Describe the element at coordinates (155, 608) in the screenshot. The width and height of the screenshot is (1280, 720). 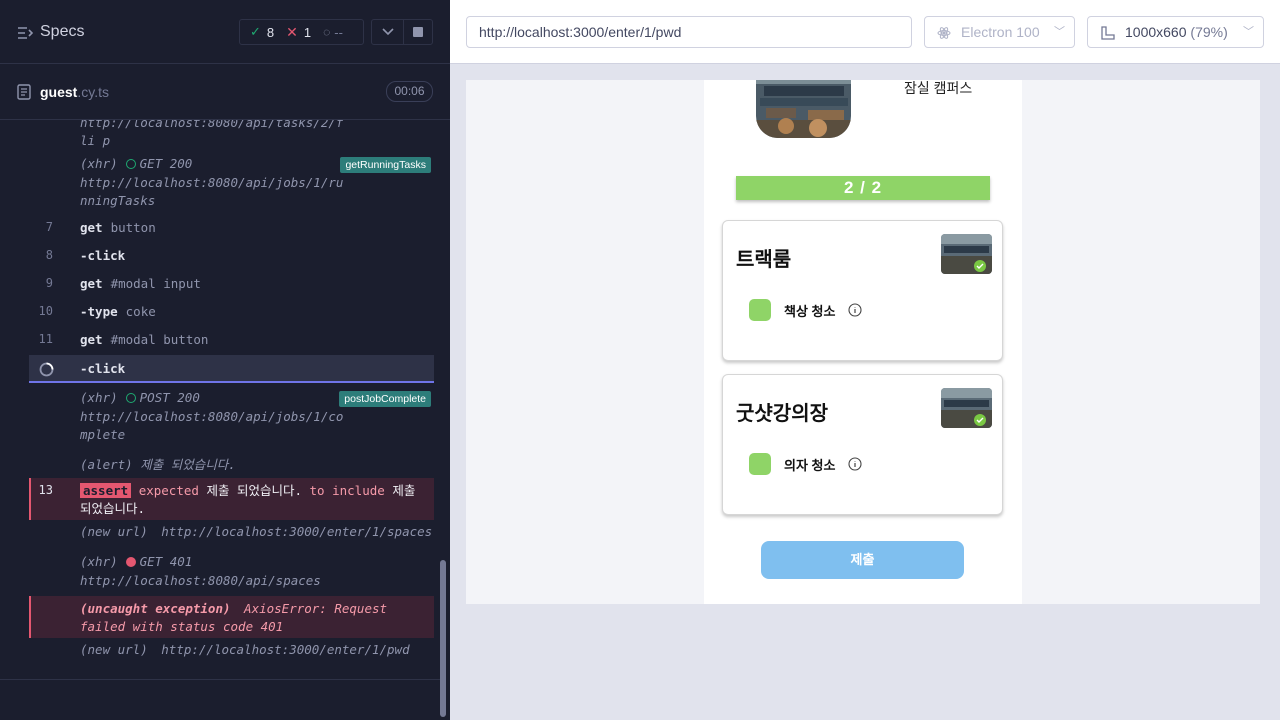
I see `exception-type: (uncaught exception)` at that location.